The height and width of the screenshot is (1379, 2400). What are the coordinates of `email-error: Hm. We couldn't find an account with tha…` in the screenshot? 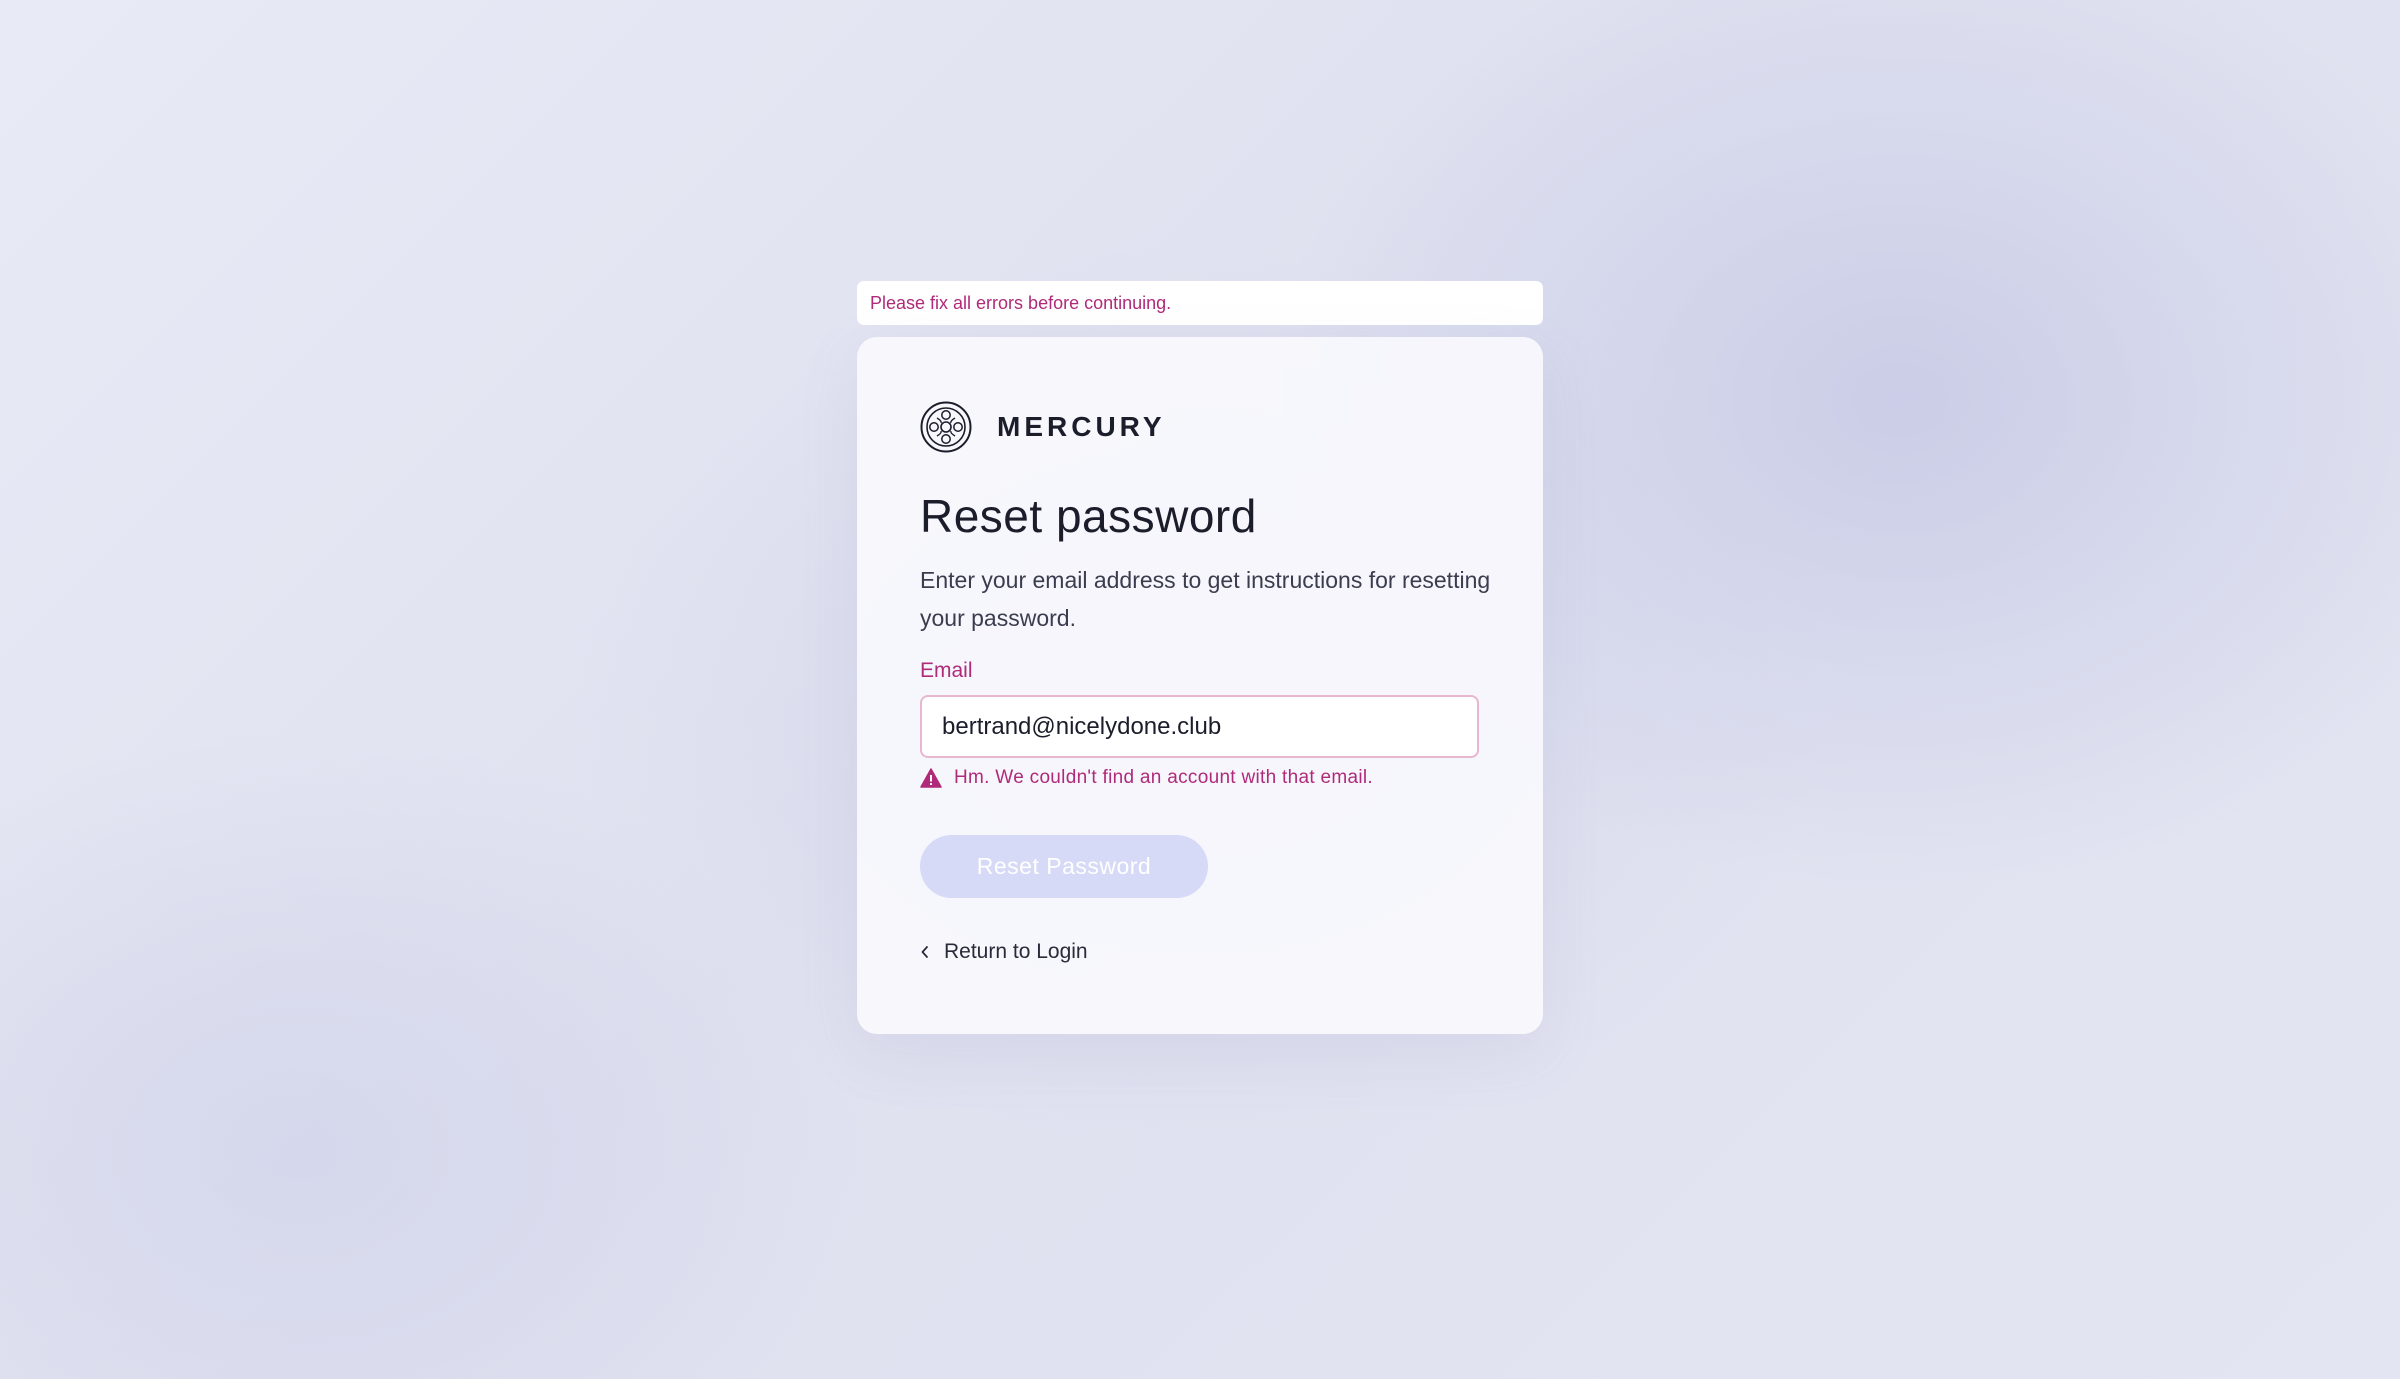 It's located at (1146, 778).